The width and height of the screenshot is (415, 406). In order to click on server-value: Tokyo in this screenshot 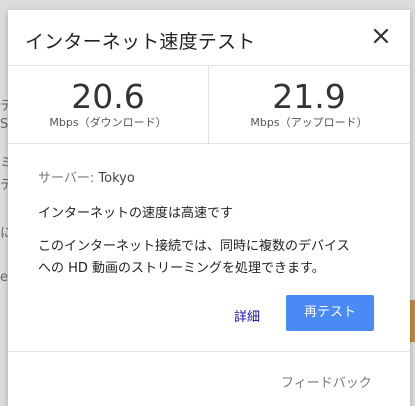, I will do `click(116, 178)`.